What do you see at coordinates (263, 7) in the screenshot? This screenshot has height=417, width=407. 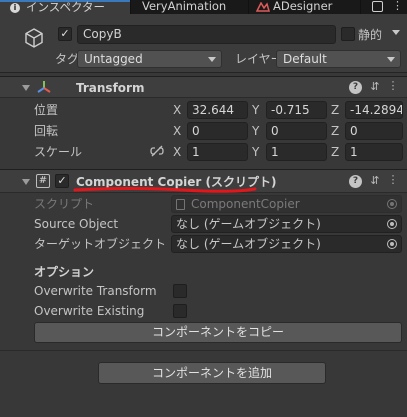 I see `adesigner-icon` at bounding box center [263, 7].